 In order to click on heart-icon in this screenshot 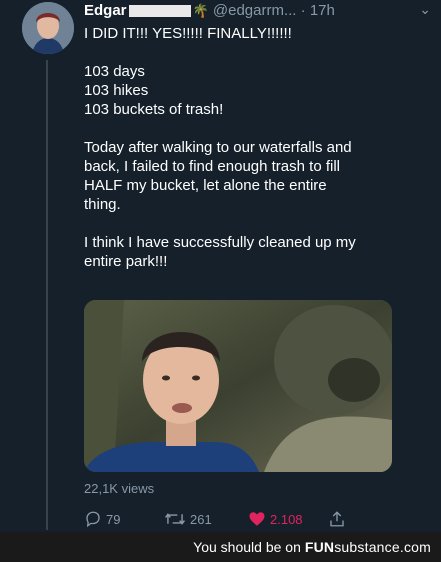, I will do `click(257, 519)`.